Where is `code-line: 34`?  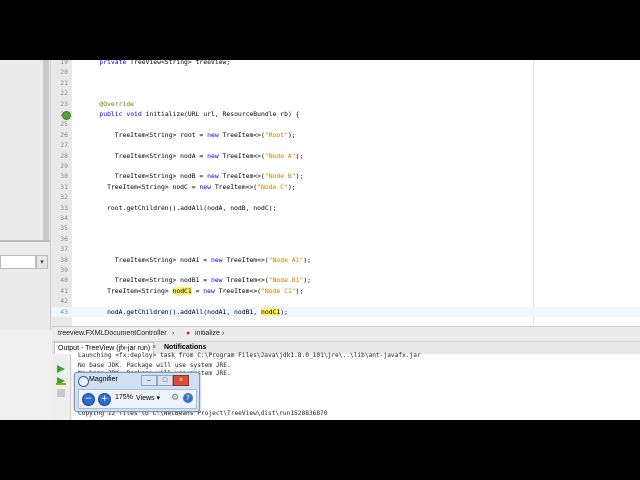
code-line: 34 is located at coordinates (346, 218).